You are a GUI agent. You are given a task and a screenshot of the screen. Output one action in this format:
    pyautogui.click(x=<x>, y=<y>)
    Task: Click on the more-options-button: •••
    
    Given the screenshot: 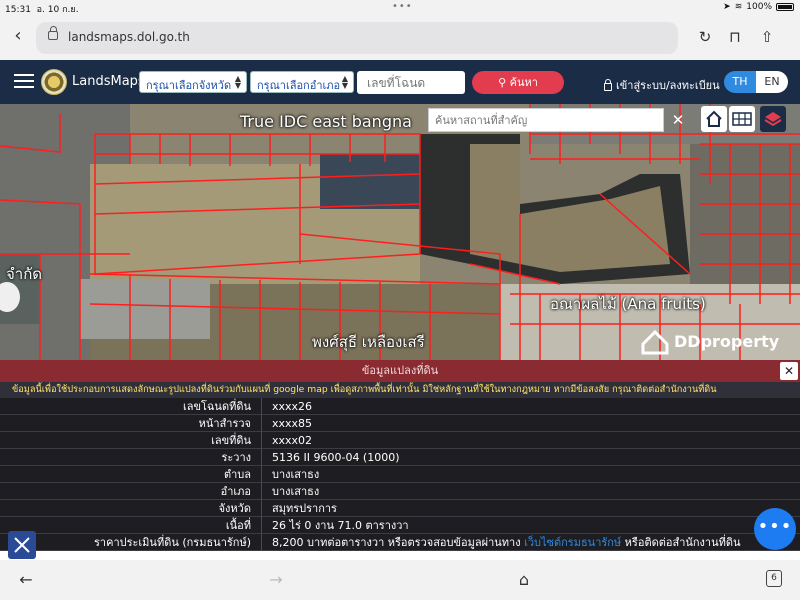 What is the action you would take?
    pyautogui.click(x=775, y=529)
    